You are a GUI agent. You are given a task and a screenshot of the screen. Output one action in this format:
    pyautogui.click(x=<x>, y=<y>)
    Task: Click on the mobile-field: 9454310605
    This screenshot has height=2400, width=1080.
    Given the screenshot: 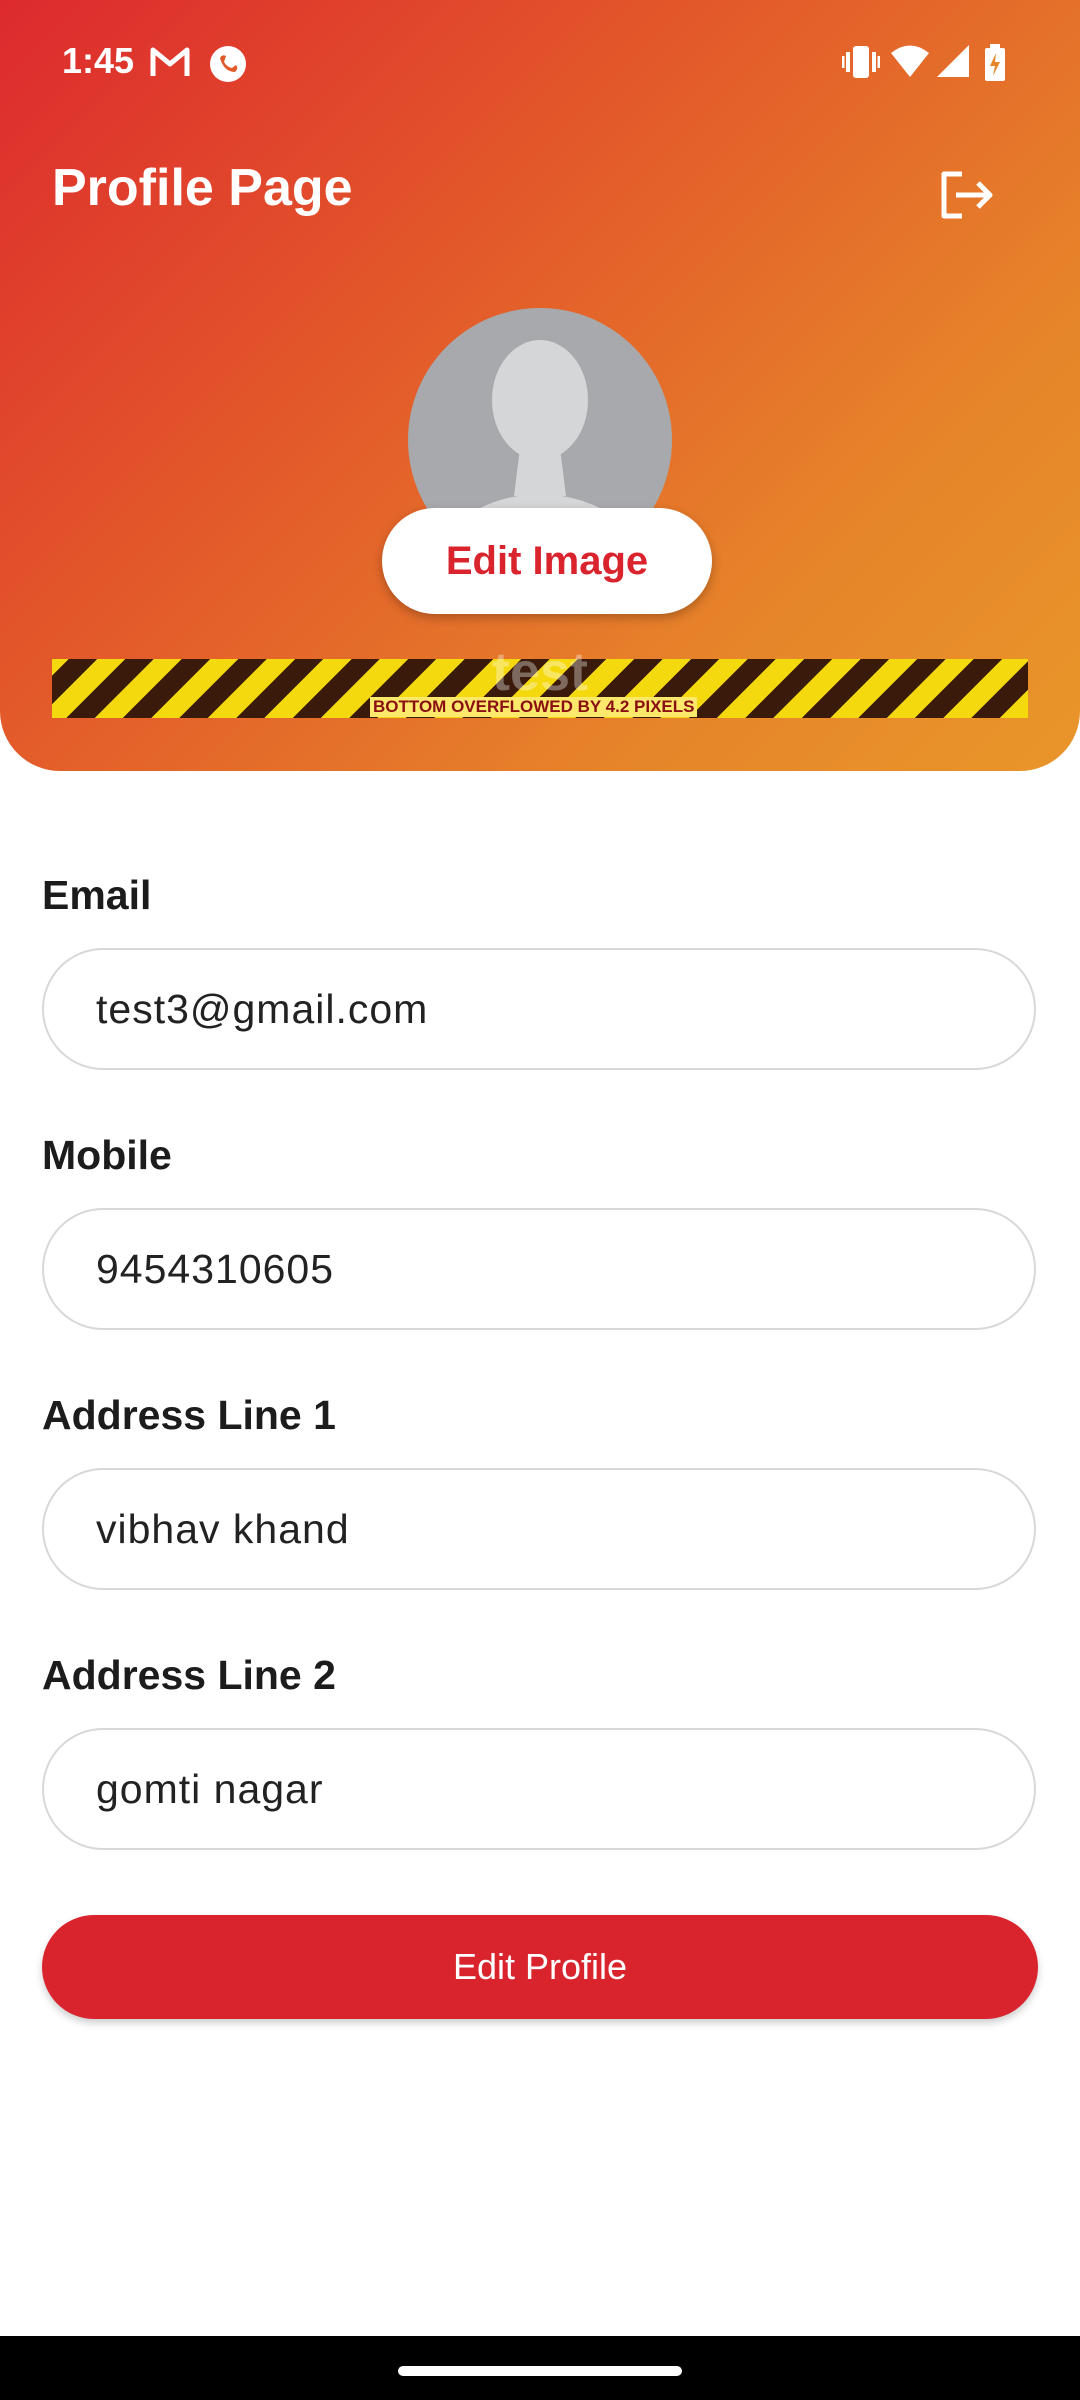 What is the action you would take?
    pyautogui.click(x=539, y=1269)
    